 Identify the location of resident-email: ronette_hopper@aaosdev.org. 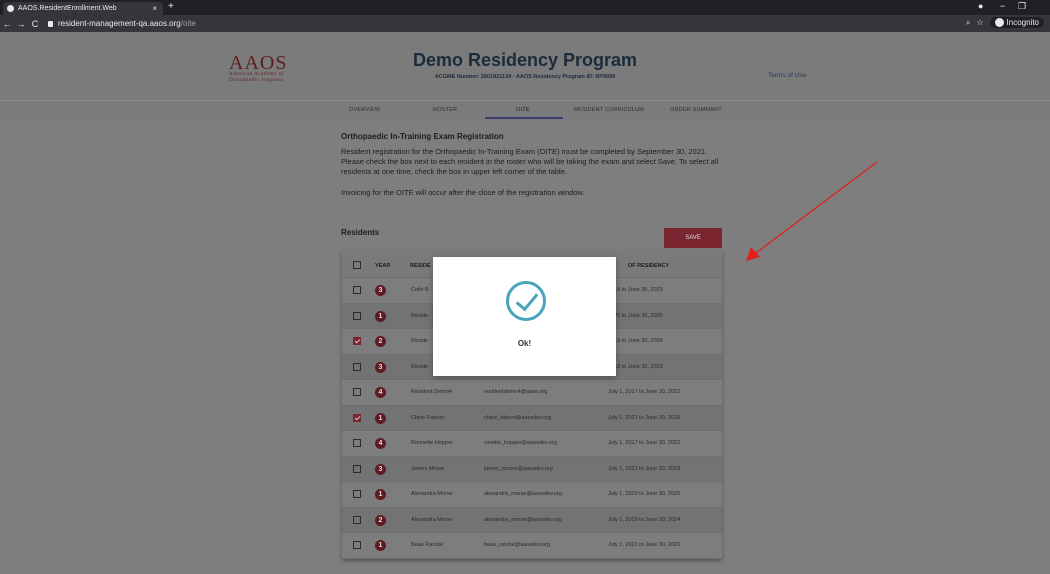
(520, 443).